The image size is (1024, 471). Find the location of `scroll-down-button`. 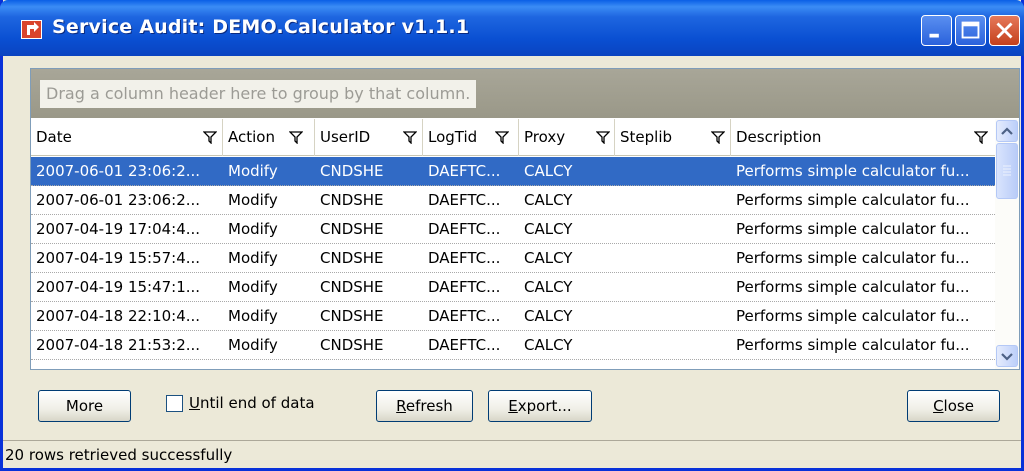

scroll-down-button is located at coordinates (1007, 356).